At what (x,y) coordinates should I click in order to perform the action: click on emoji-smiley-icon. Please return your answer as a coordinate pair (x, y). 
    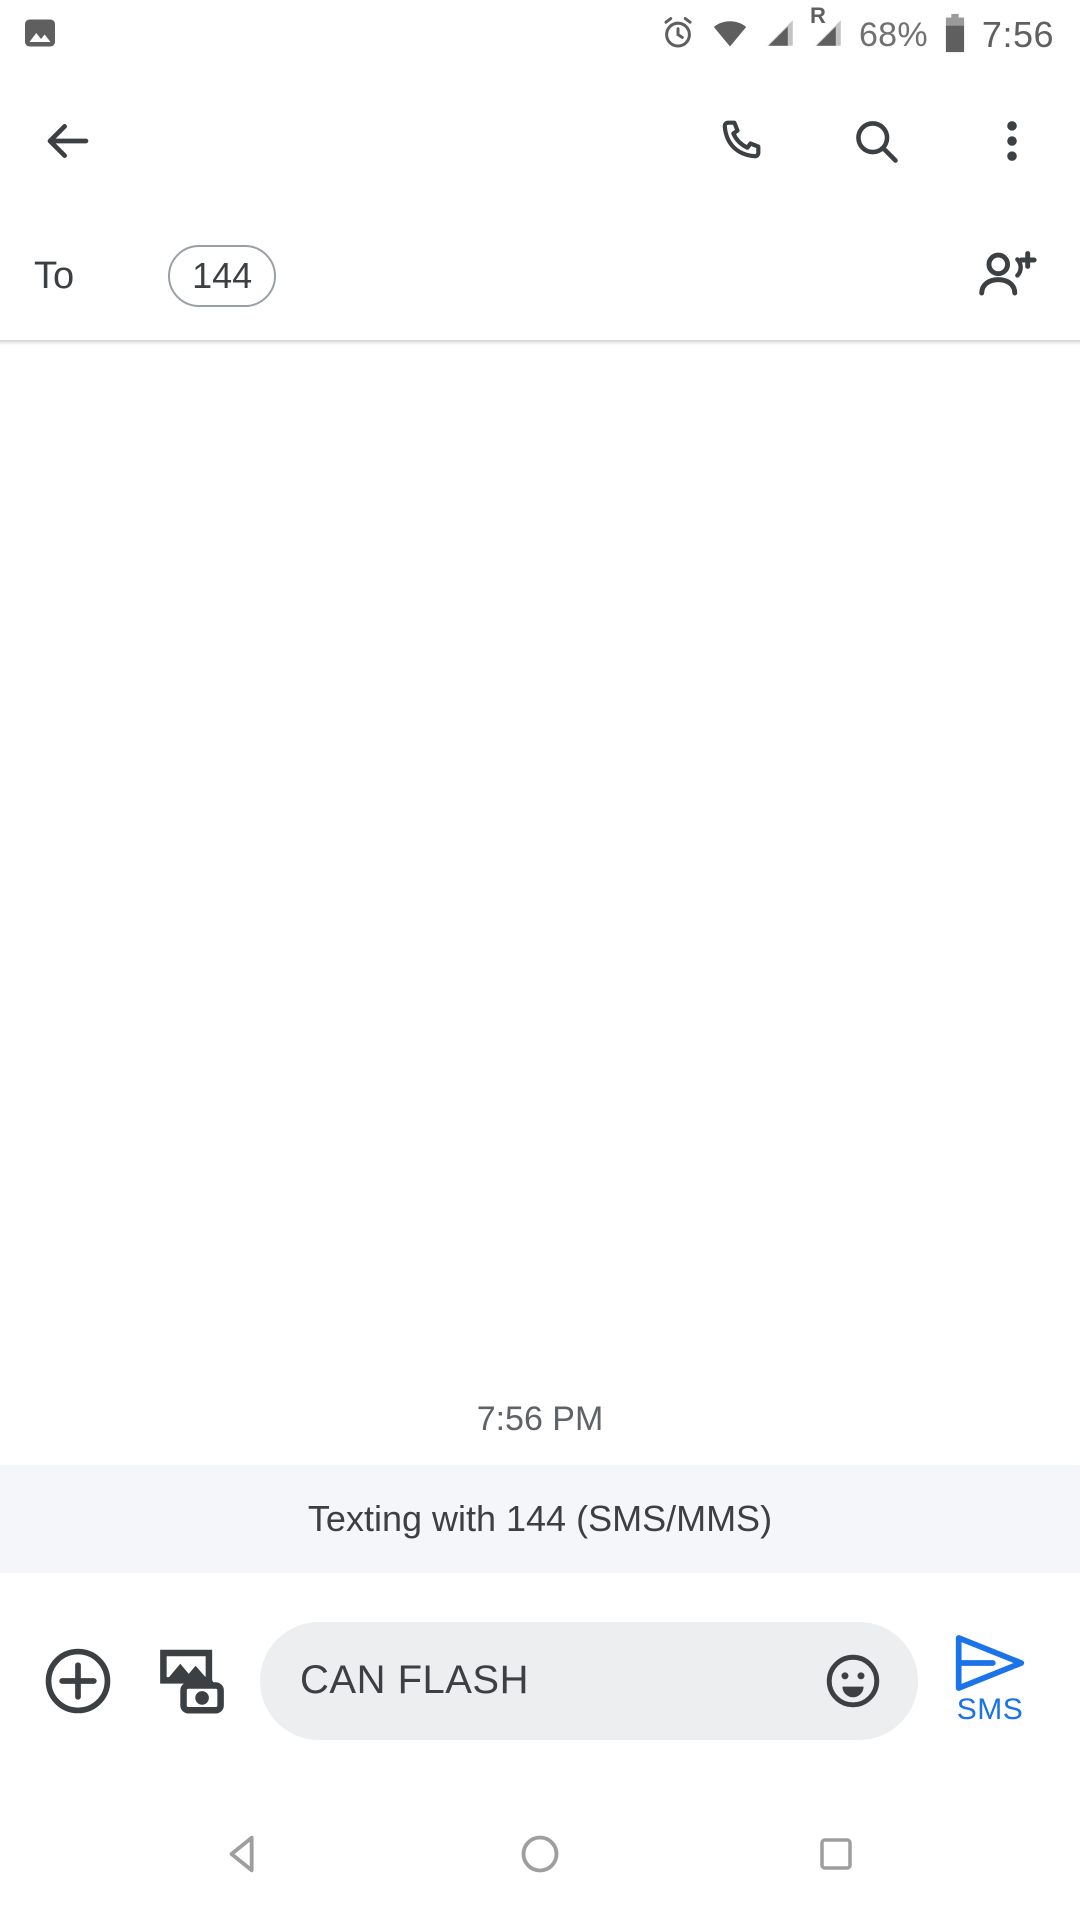
    Looking at the image, I should click on (853, 1681).